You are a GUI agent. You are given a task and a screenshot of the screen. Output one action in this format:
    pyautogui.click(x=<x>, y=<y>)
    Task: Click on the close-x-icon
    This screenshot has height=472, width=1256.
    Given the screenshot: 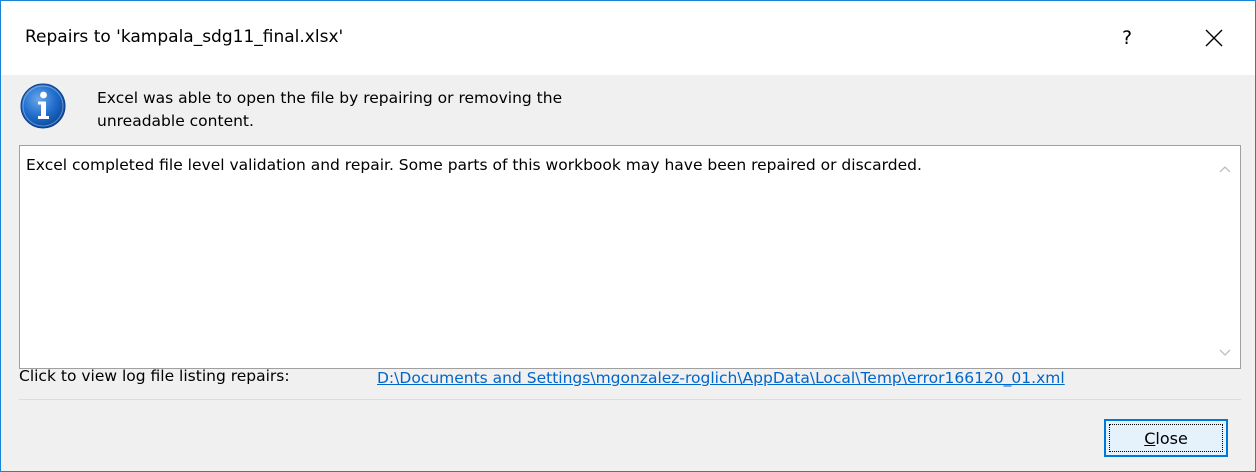 What is the action you would take?
    pyautogui.click(x=1214, y=38)
    